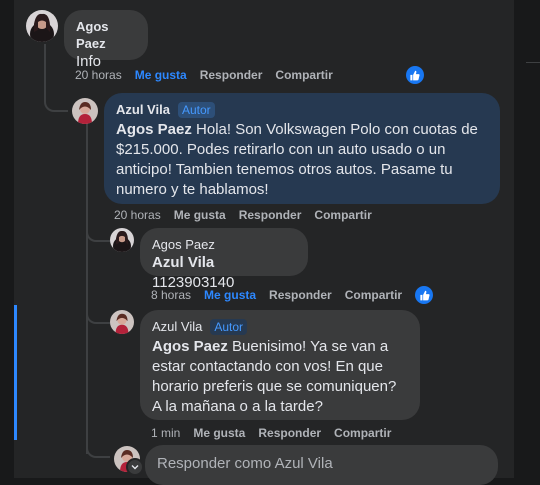  What do you see at coordinates (165, 433) in the screenshot?
I see `timestamp: 1 min` at bounding box center [165, 433].